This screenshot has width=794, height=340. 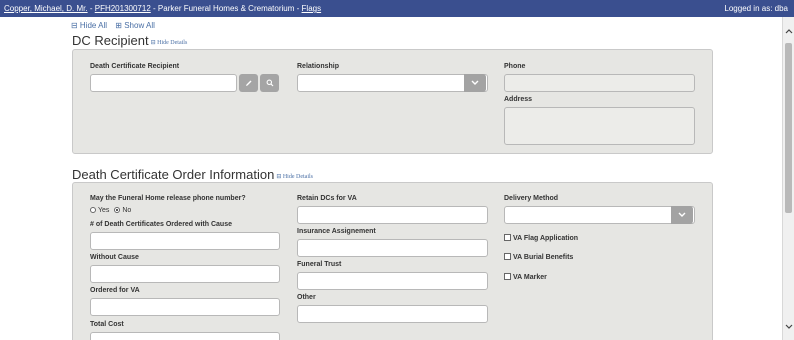 What do you see at coordinates (173, 174) in the screenshot?
I see `section-title-text: Death Certificate Order Information` at bounding box center [173, 174].